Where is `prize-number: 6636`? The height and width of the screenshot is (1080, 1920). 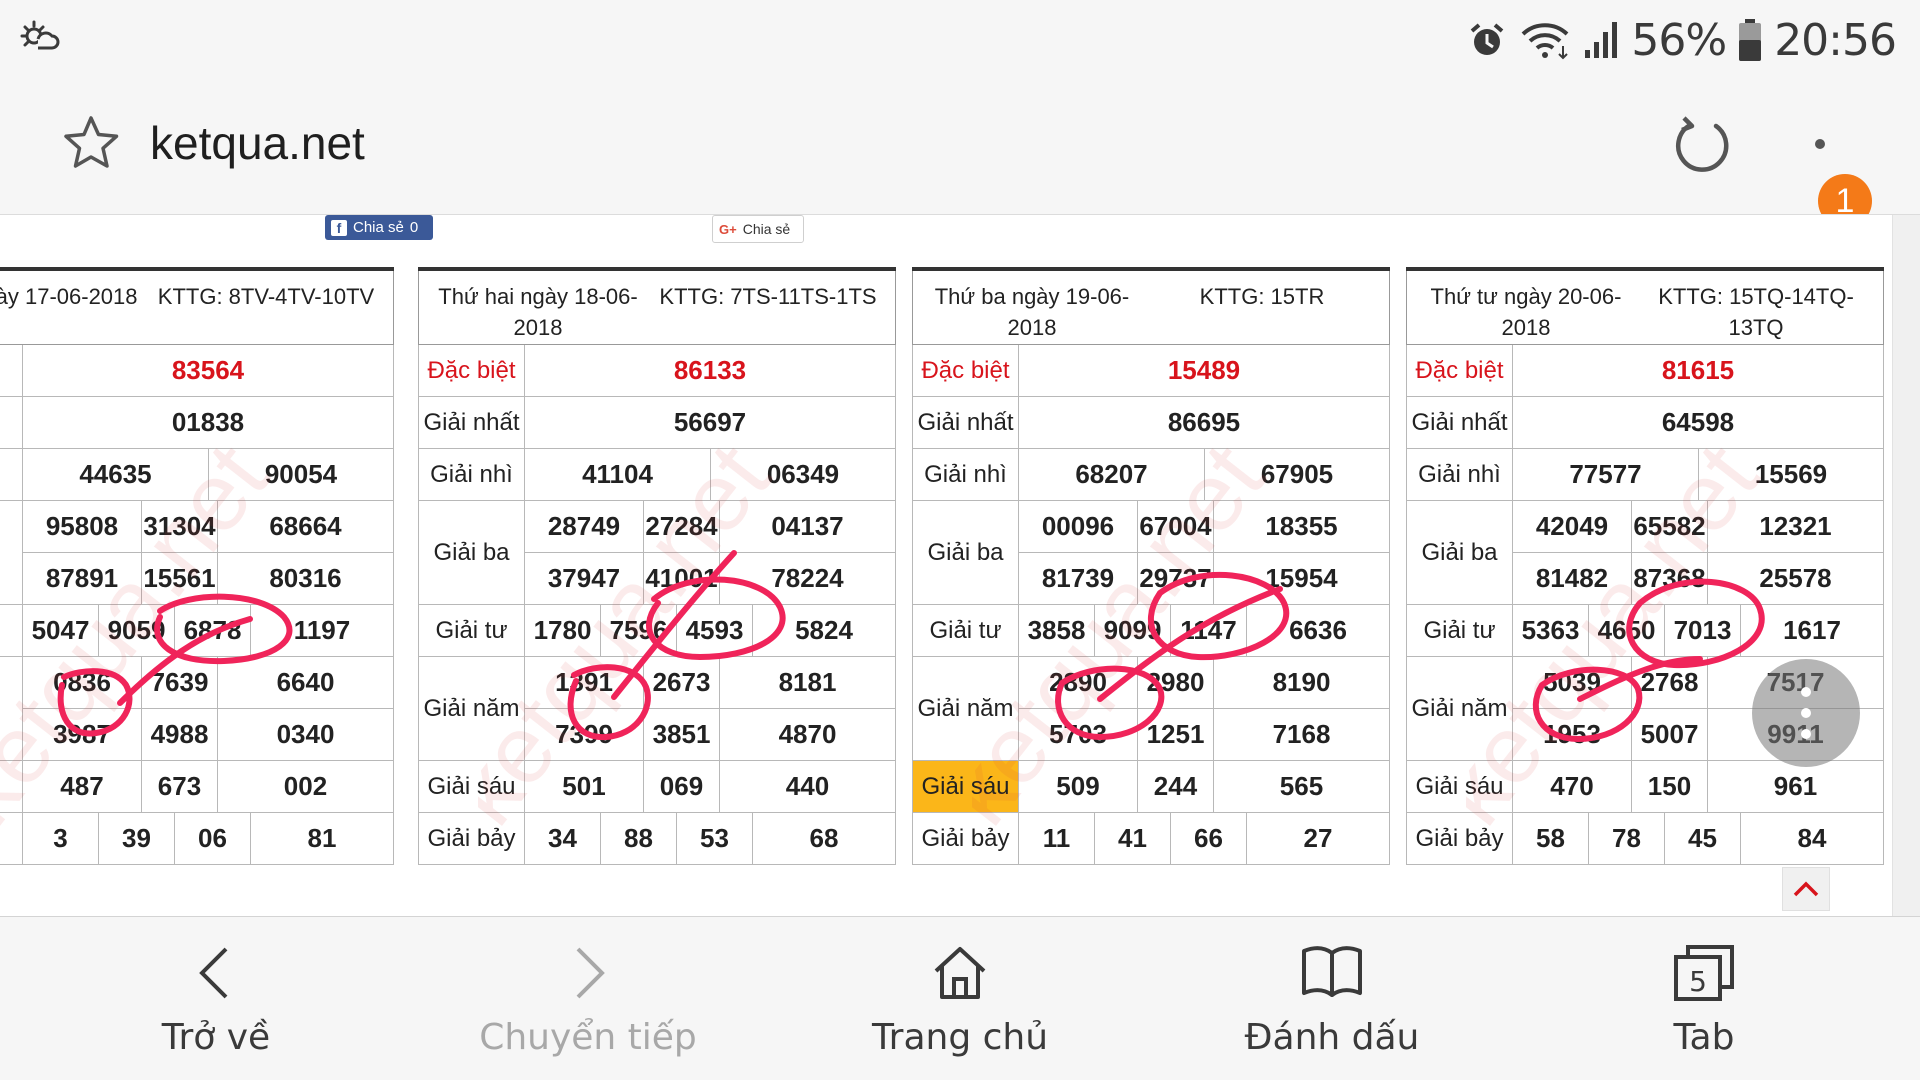 prize-number: 6636 is located at coordinates (1318, 631).